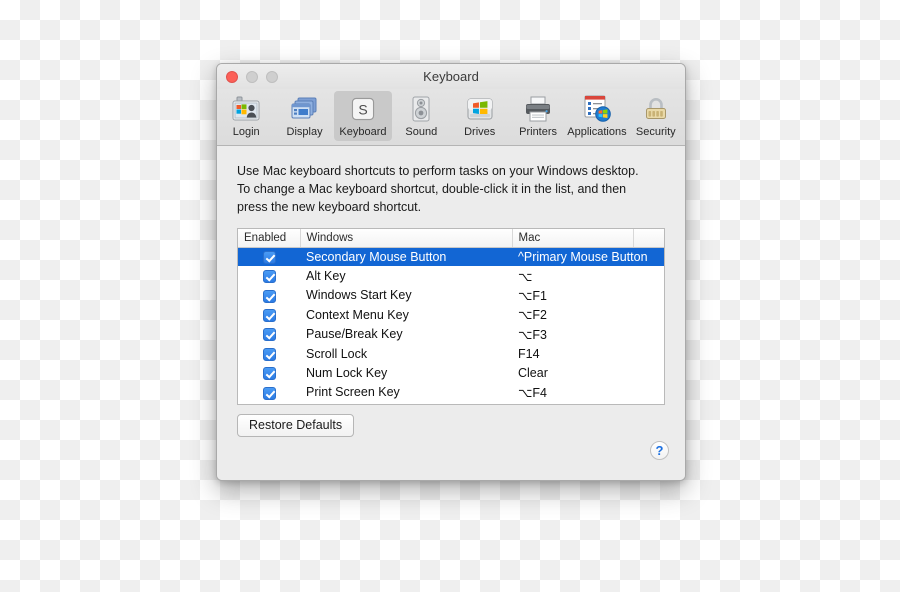 The height and width of the screenshot is (592, 900). What do you see at coordinates (337, 353) in the screenshot?
I see `row-windows-label: Scroll Lock` at bounding box center [337, 353].